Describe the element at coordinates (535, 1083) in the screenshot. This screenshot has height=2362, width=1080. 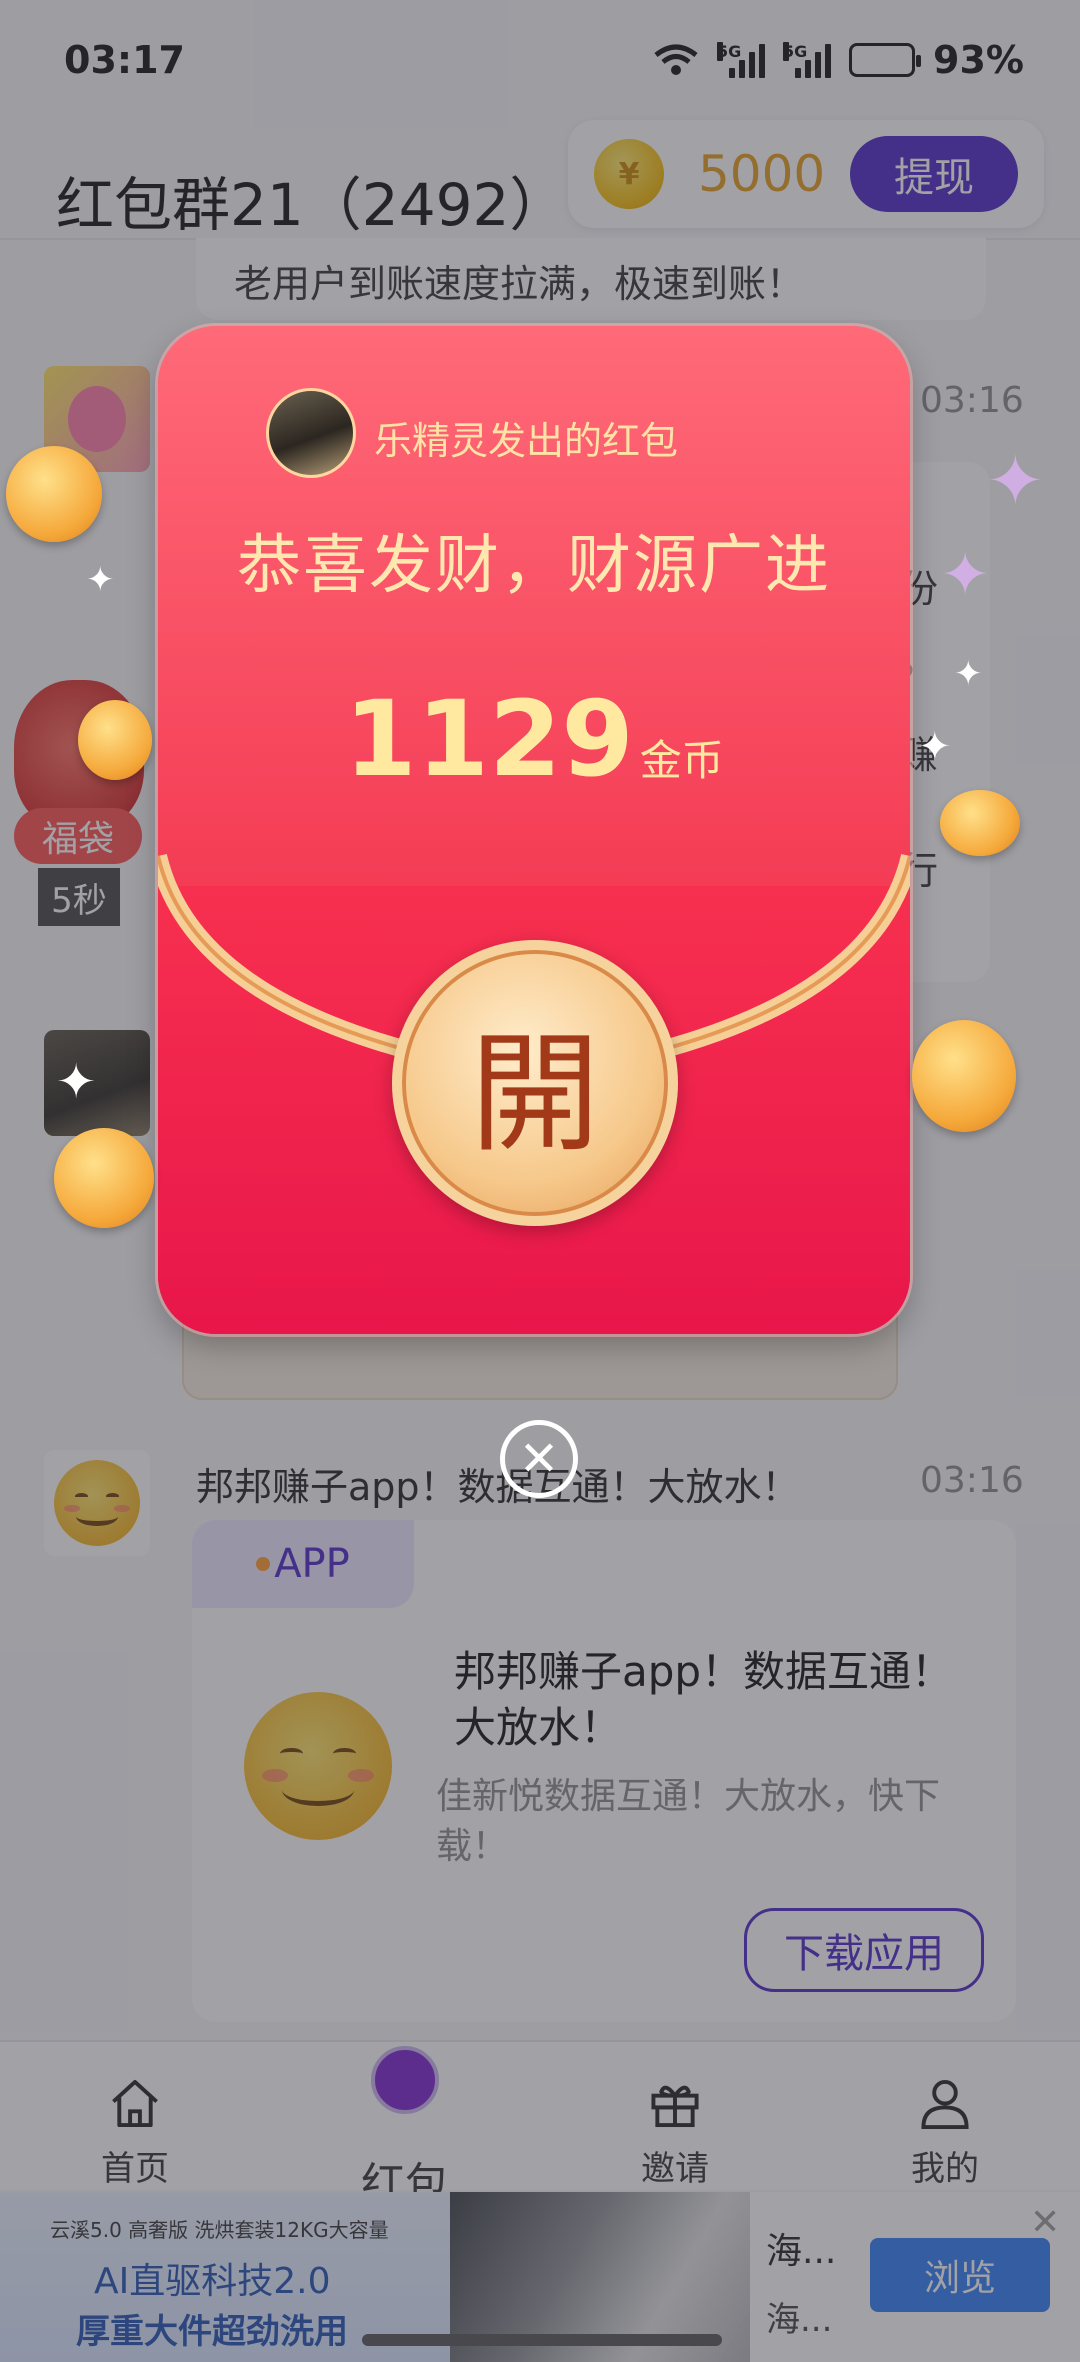
I see `open-packet-button: 開` at that location.